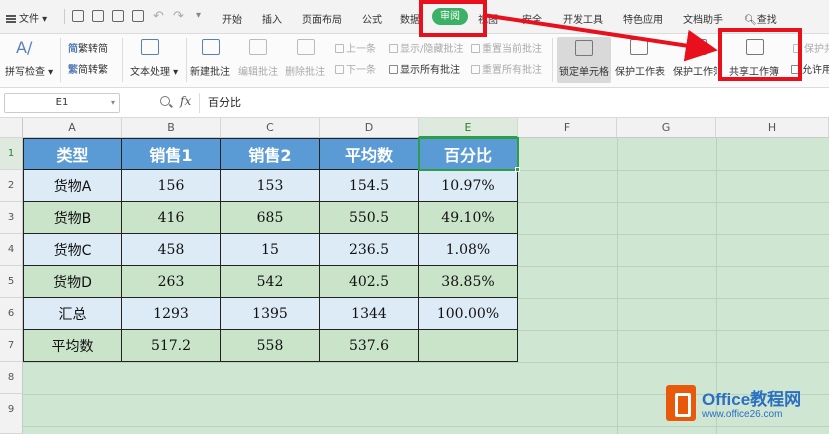 This screenshot has width=829, height=434. What do you see at coordinates (681, 403) in the screenshot?
I see `office-logo-icon` at bounding box center [681, 403].